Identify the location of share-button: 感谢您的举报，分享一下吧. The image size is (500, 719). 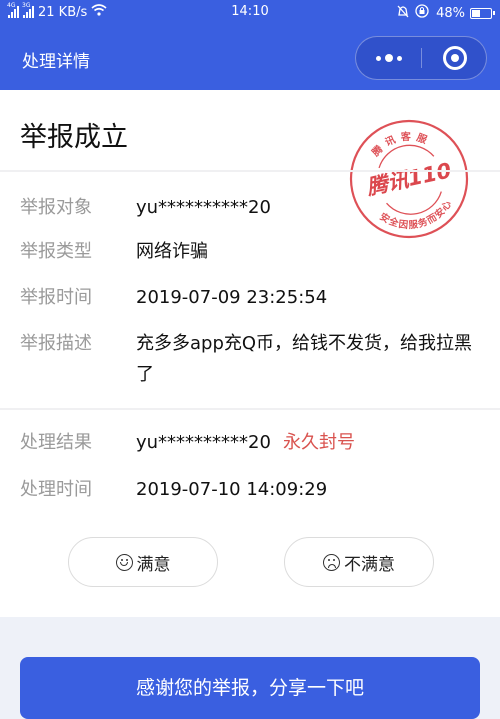
(250, 688).